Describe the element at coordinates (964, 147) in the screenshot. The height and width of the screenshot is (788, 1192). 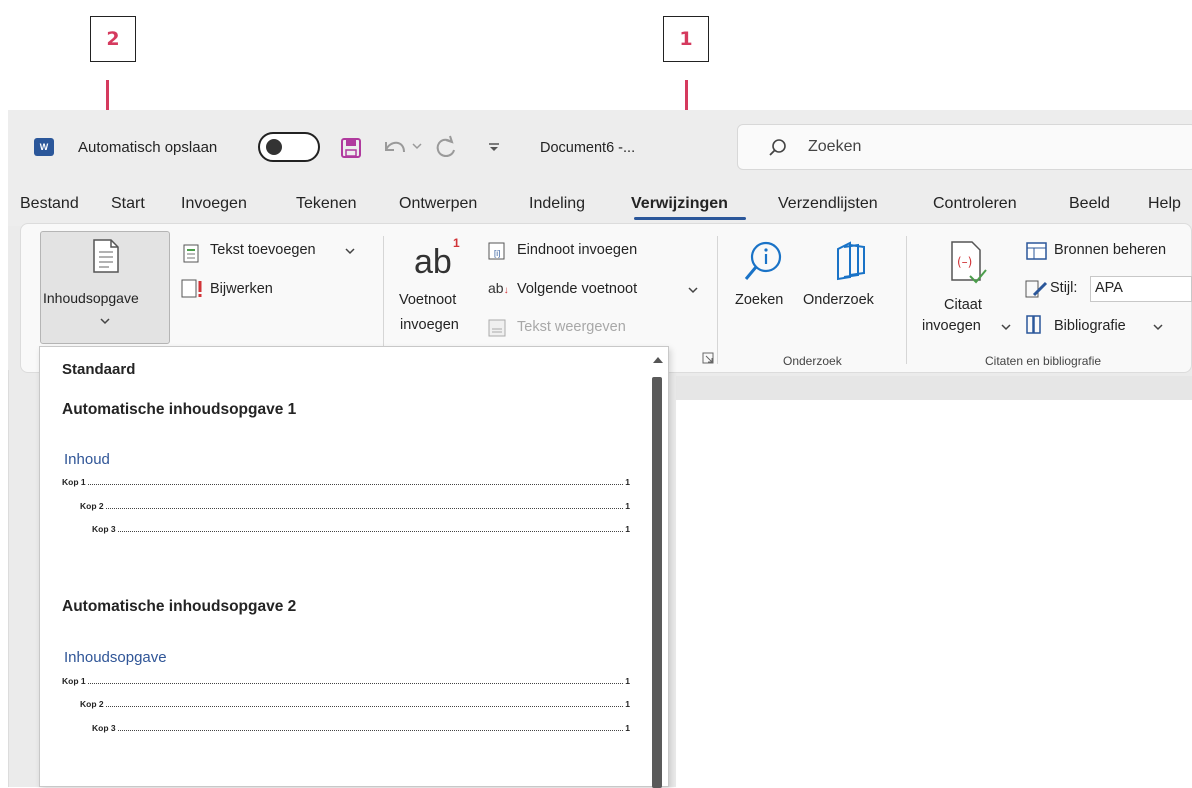
I see `search-box` at that location.